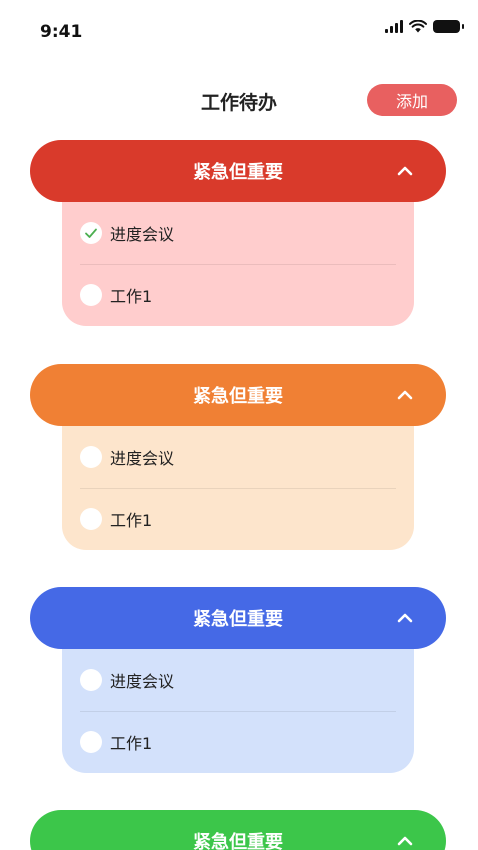  Describe the element at coordinates (394, 26) in the screenshot. I see `cellular-signal-icon` at that location.